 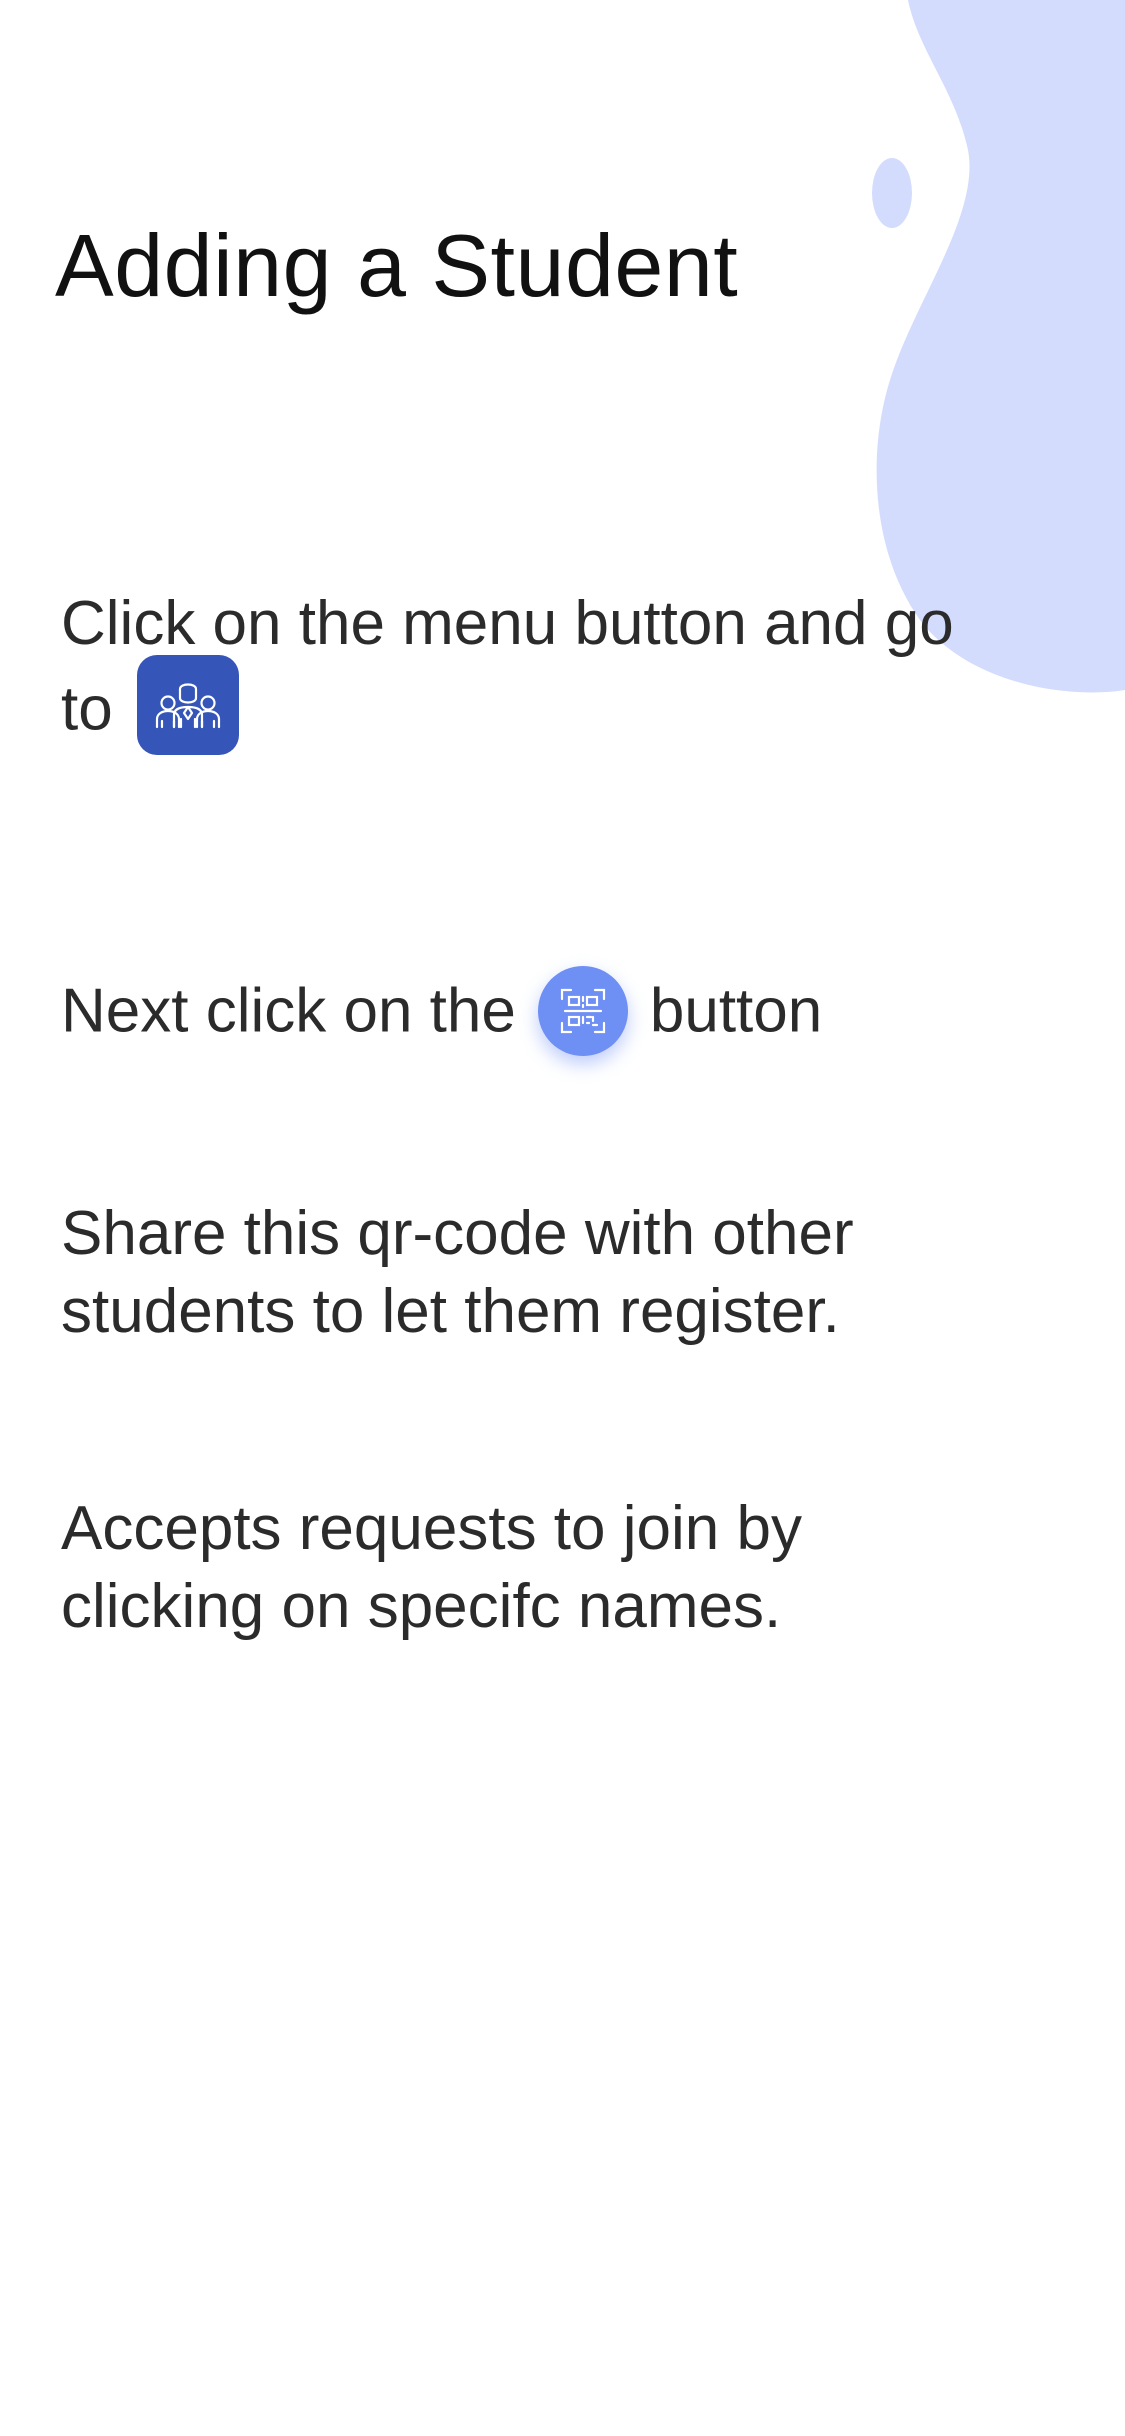 I want to click on blob-drop, so click(x=892, y=193).